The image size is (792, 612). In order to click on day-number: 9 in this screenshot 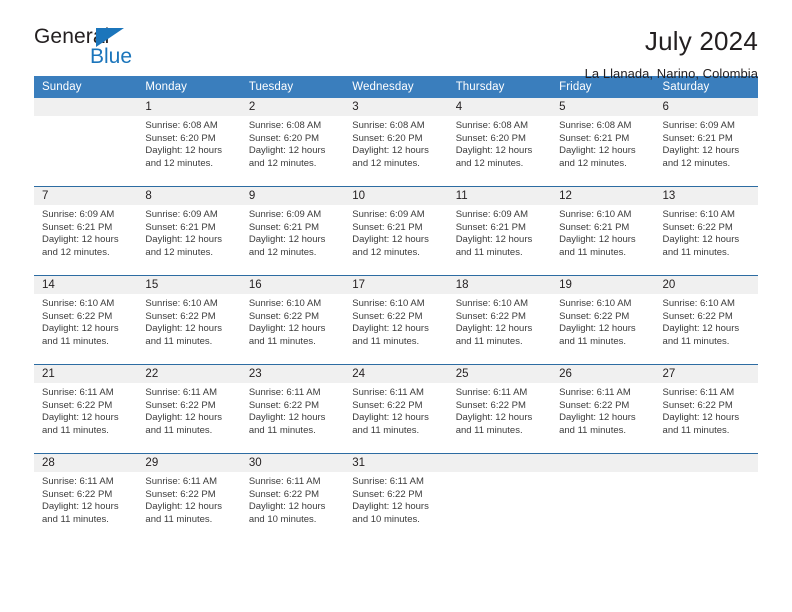, I will do `click(292, 196)`.